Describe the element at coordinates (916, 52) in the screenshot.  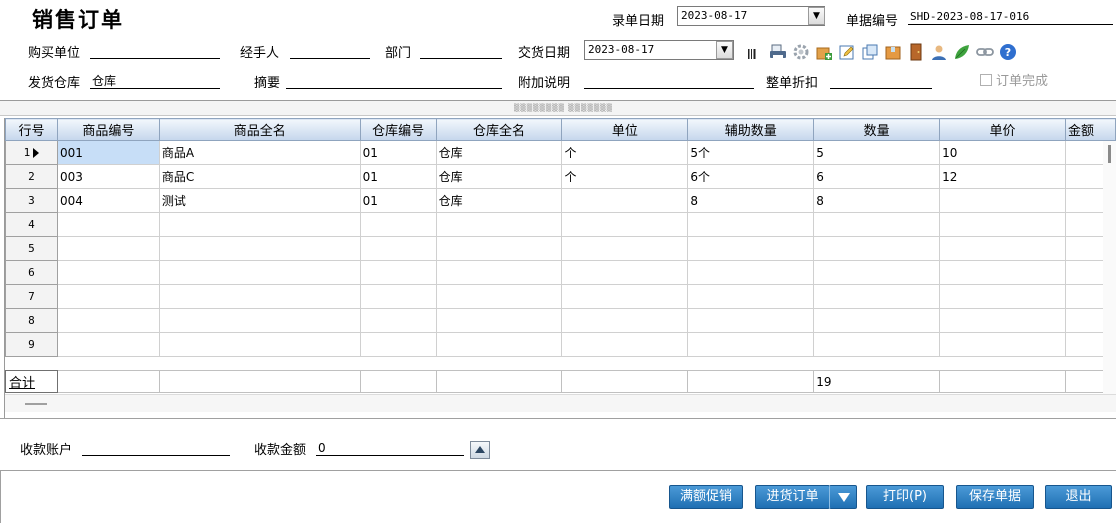
I see `door-icon` at that location.